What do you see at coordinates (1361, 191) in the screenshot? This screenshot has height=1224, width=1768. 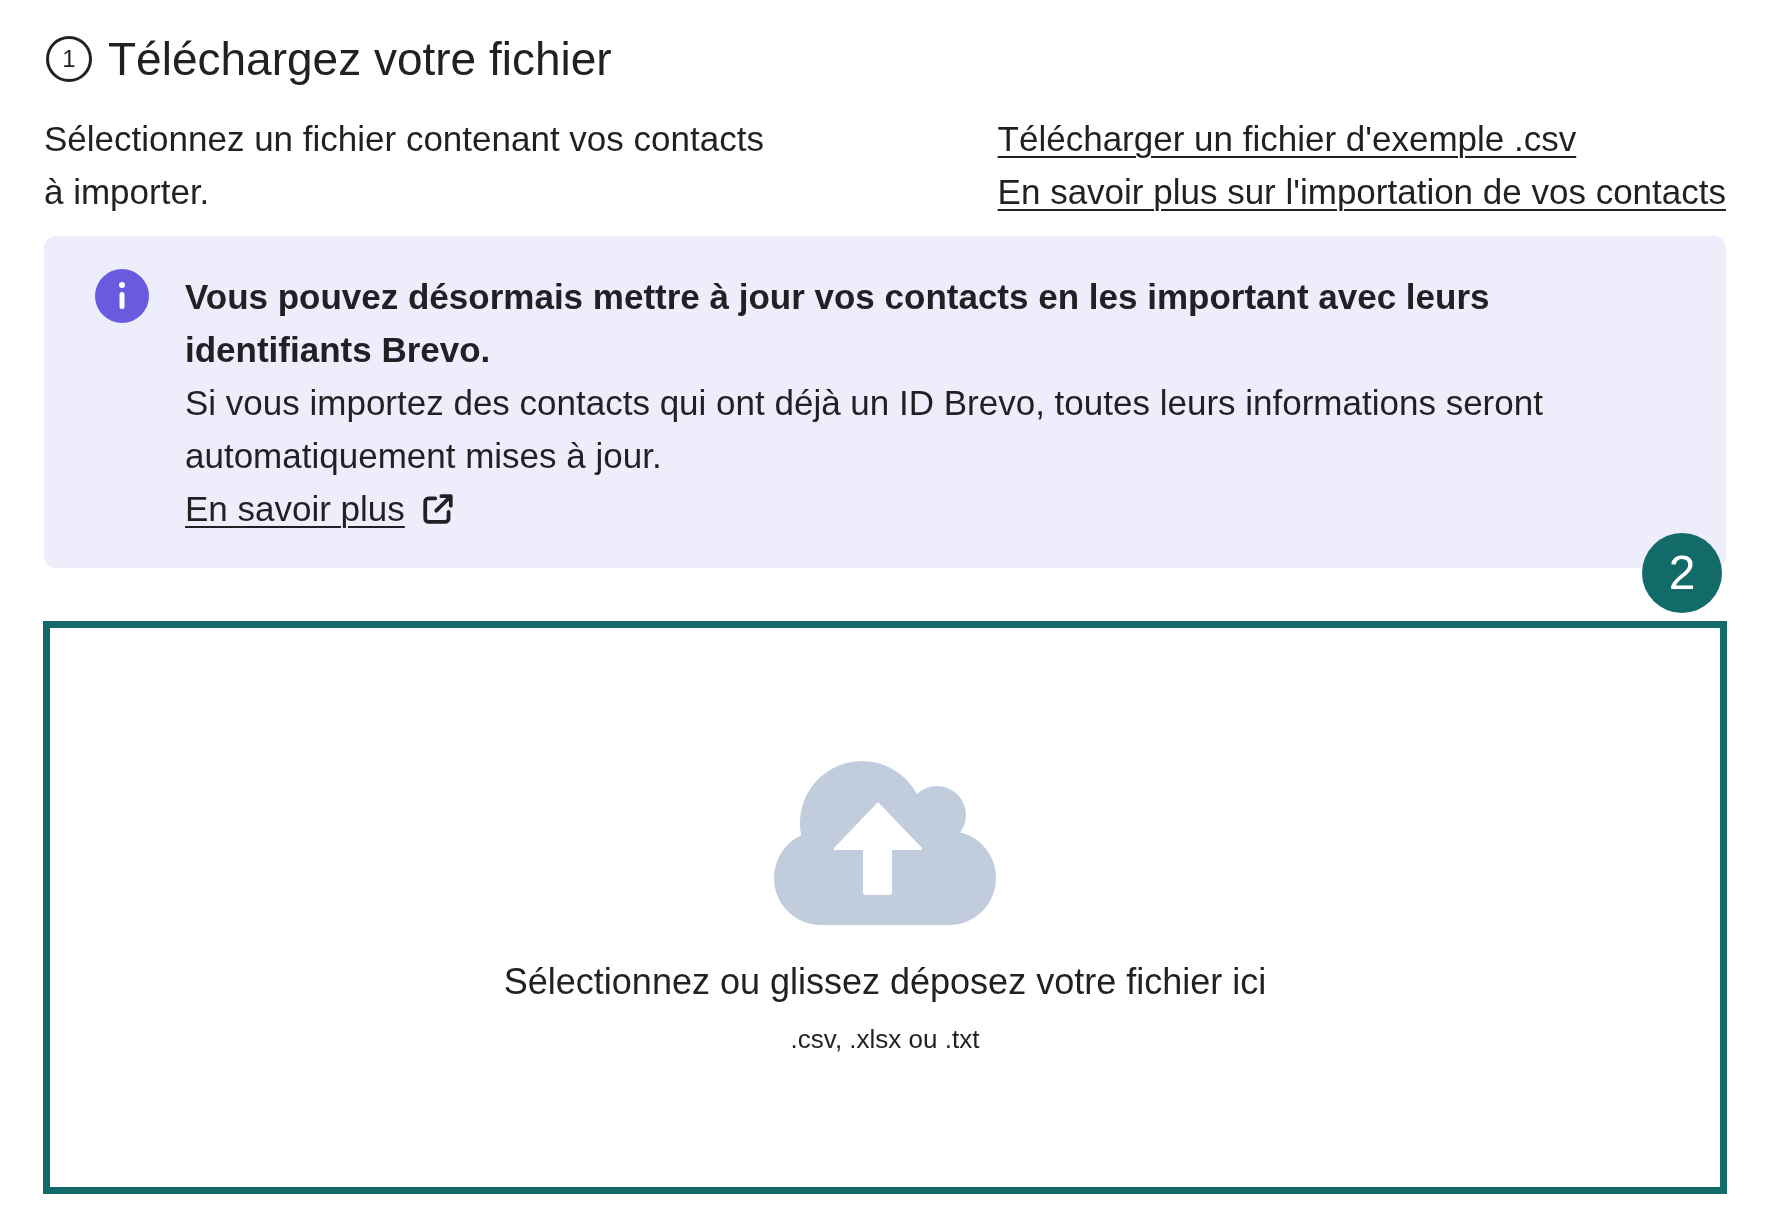 I see `learn-more-link: En savoir plus sur l'importation de vos contacts` at bounding box center [1361, 191].